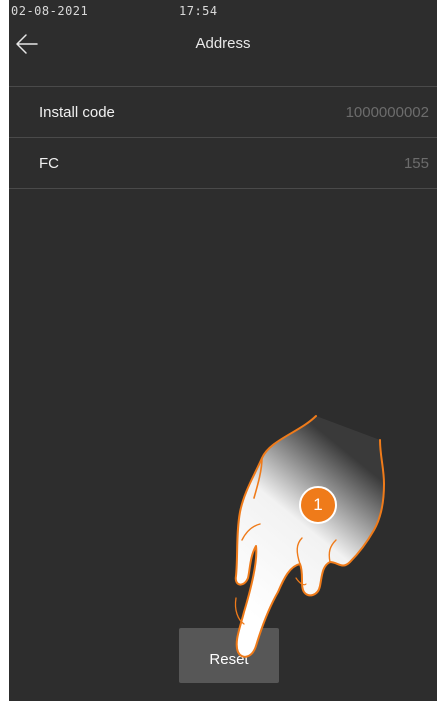  Describe the element at coordinates (229, 655) in the screenshot. I see `reset-button: Reset` at that location.